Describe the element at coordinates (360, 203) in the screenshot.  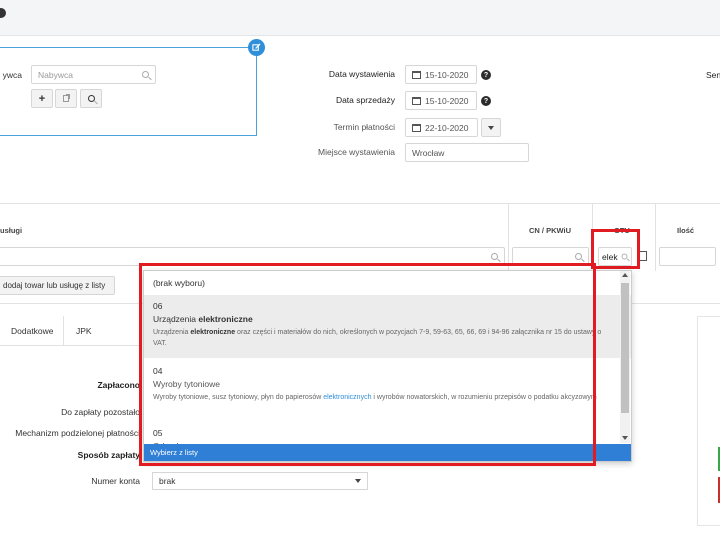
I see `table-divider-top` at that location.